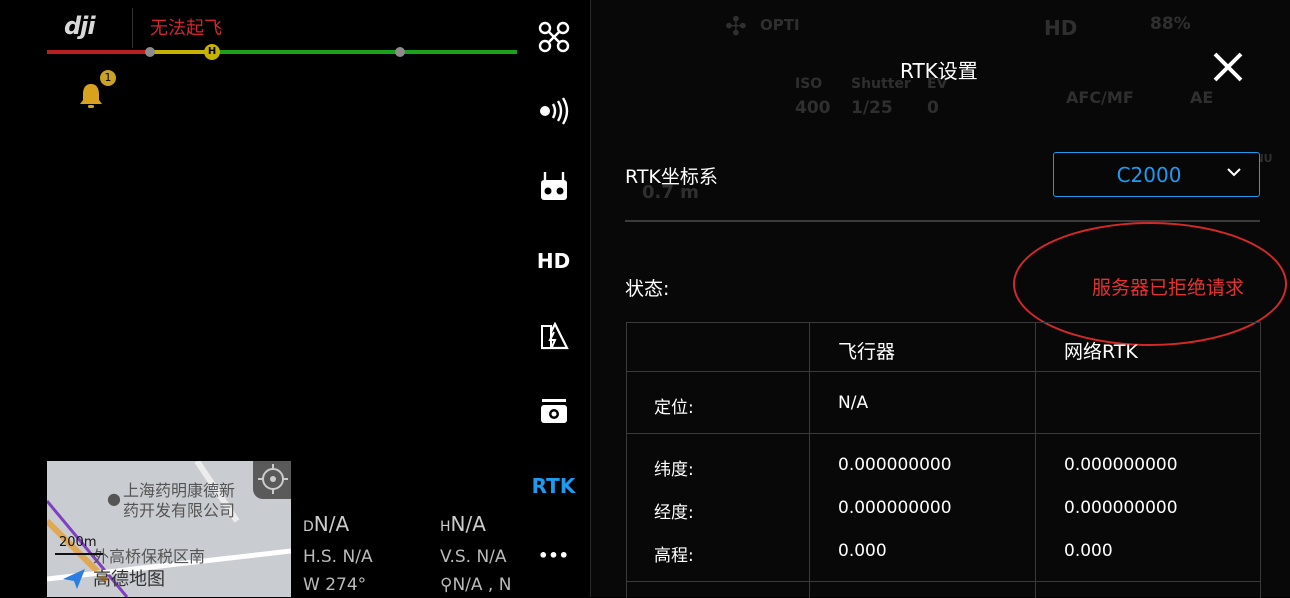 The image size is (1290, 598). I want to click on sidebar-item-remote-controller, so click(553, 188).